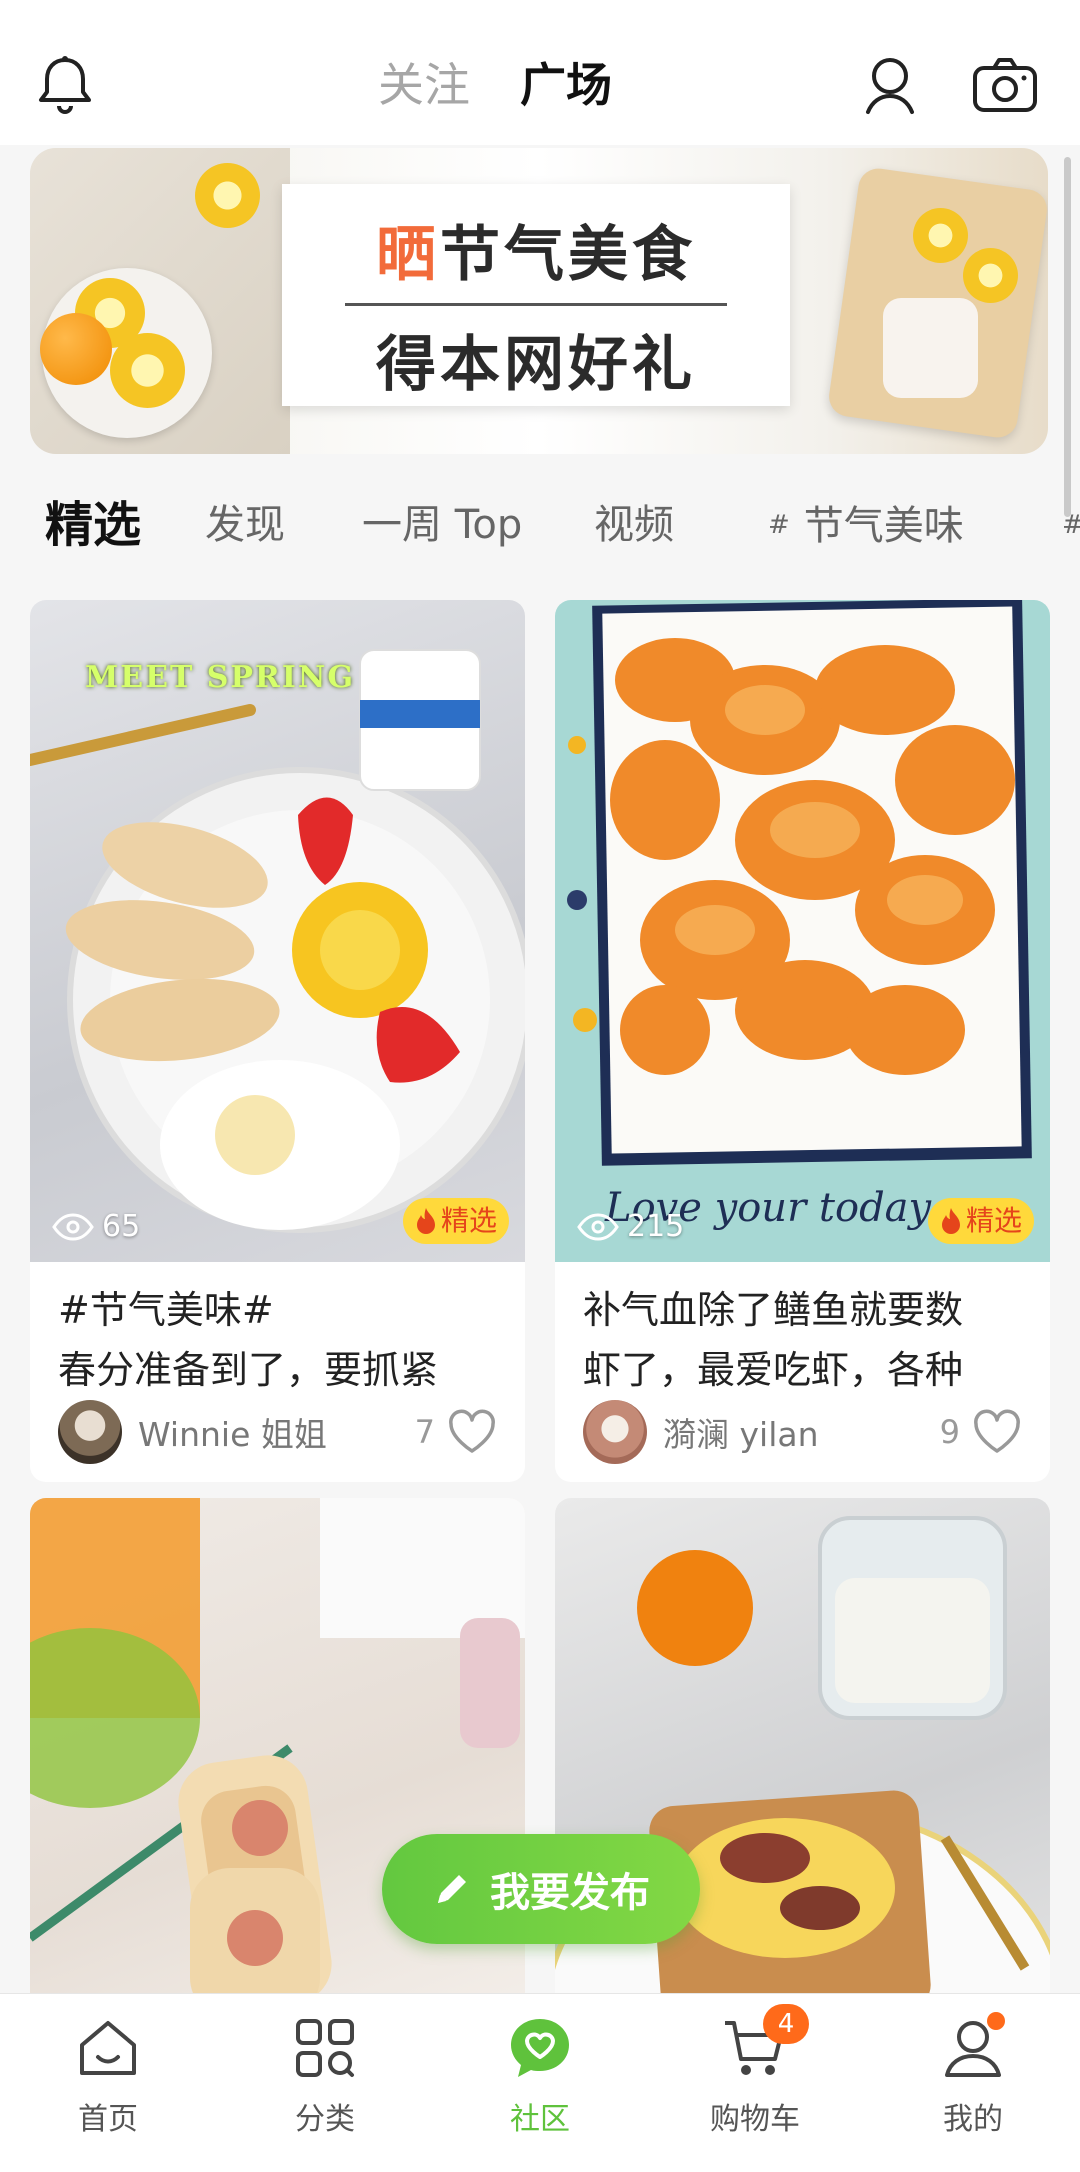  Describe the element at coordinates (536, 304) in the screenshot. I see `banner-divider` at that location.